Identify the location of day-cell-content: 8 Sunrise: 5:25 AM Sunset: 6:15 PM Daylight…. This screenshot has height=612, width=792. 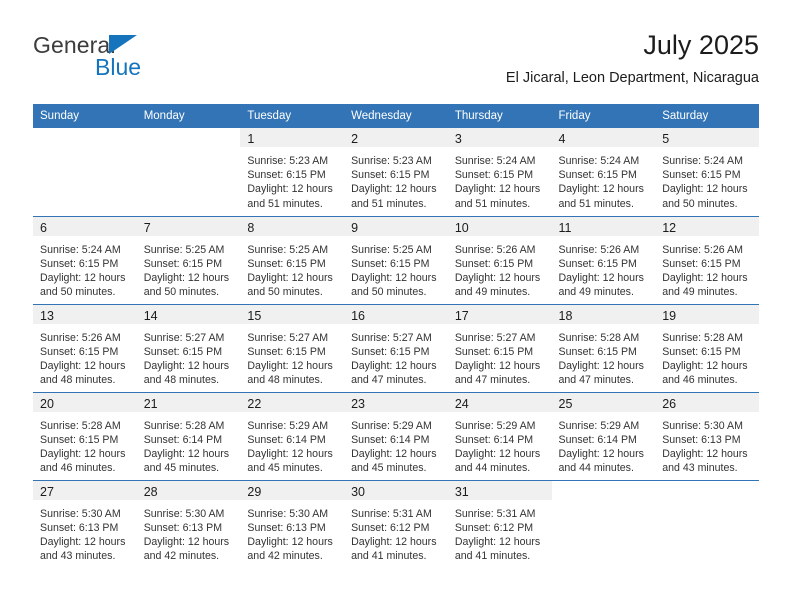
(292, 260).